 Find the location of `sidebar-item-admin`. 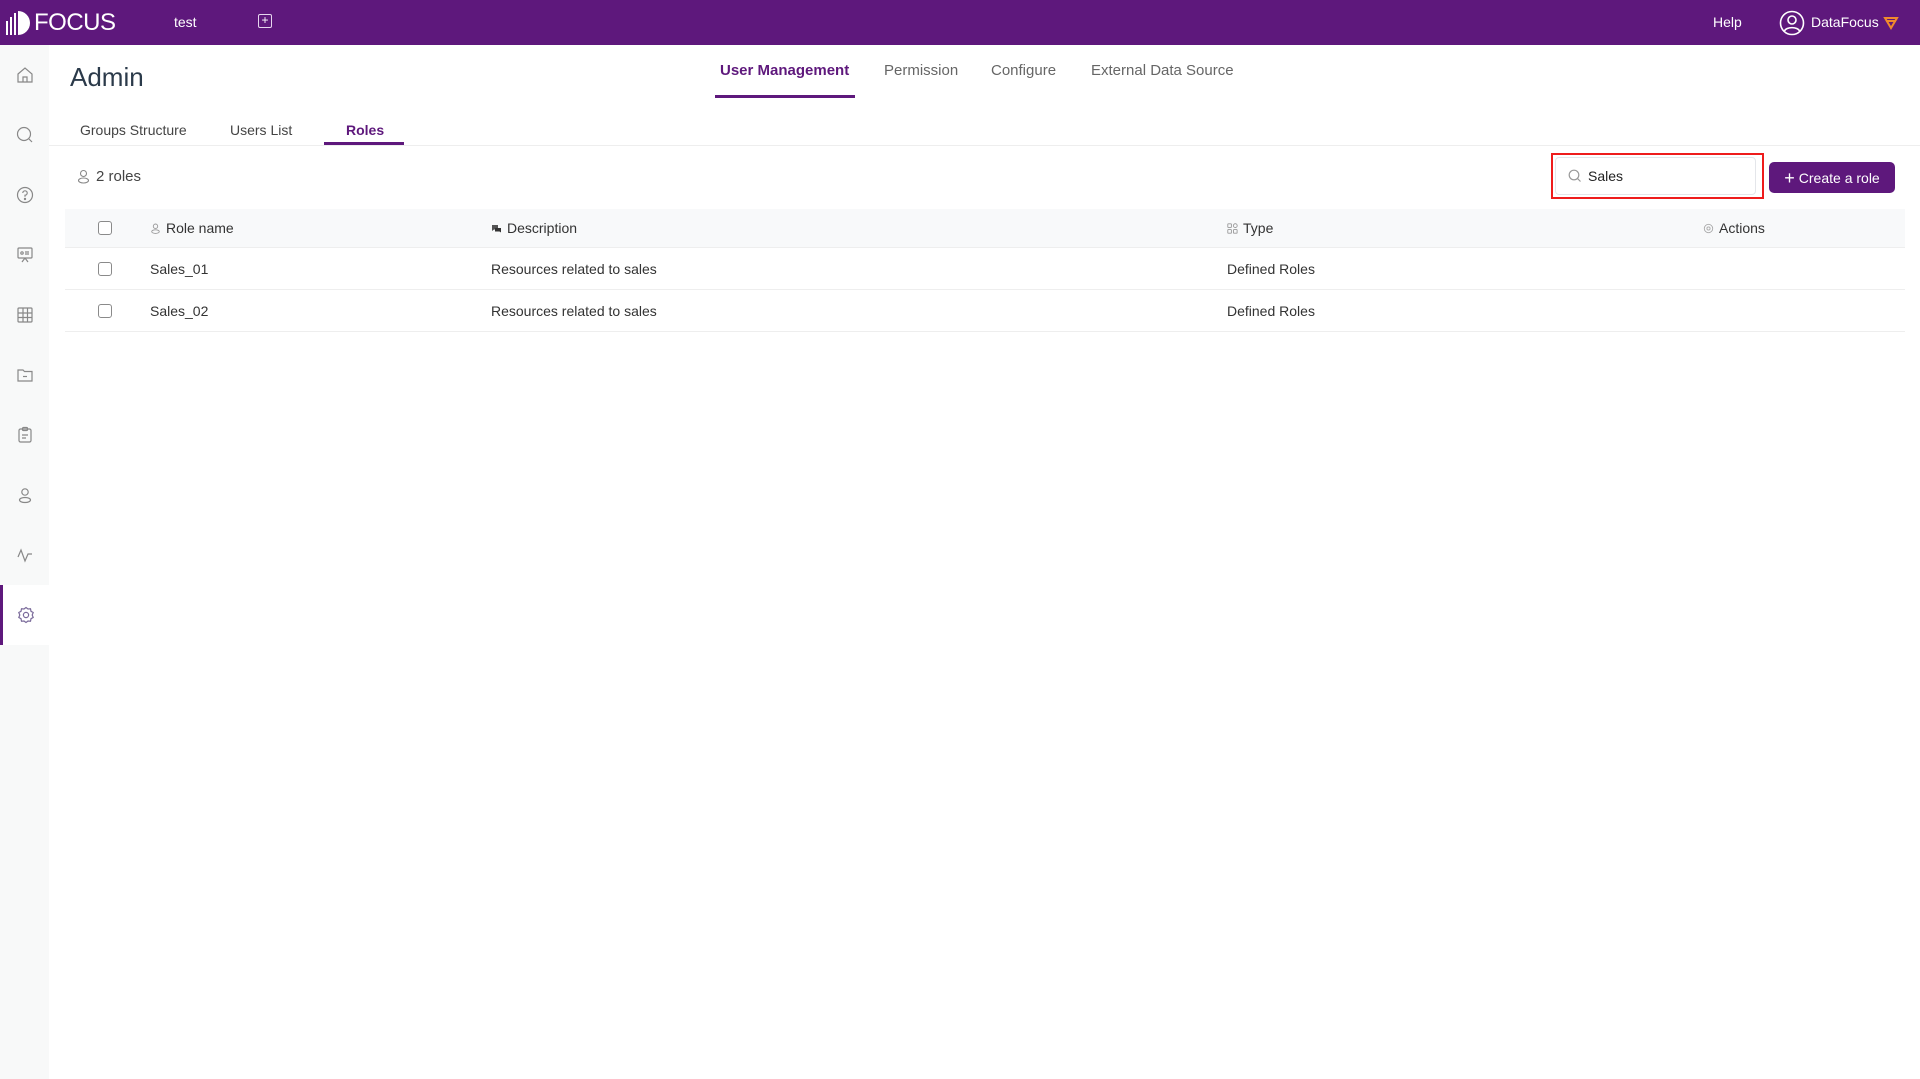

sidebar-item-admin is located at coordinates (24, 615).